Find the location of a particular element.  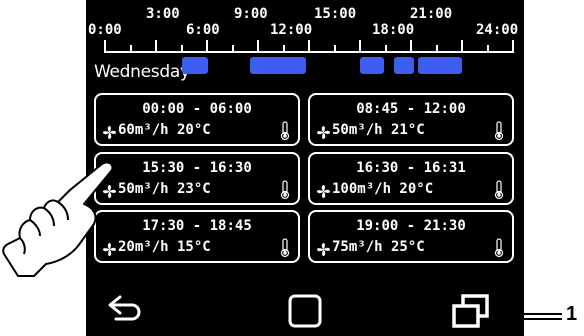

overlapping-windows-icon is located at coordinates (471, 312).